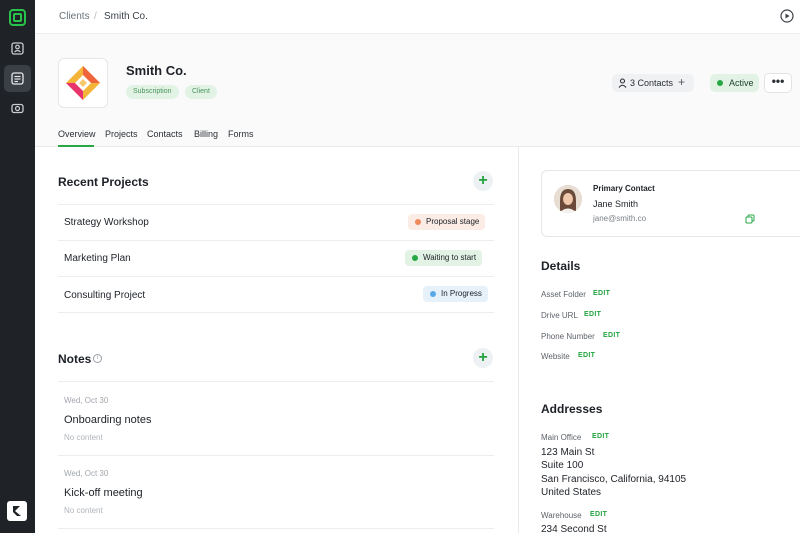 The image size is (800, 533). I want to click on address-line: 123 Main St, so click(568, 452).